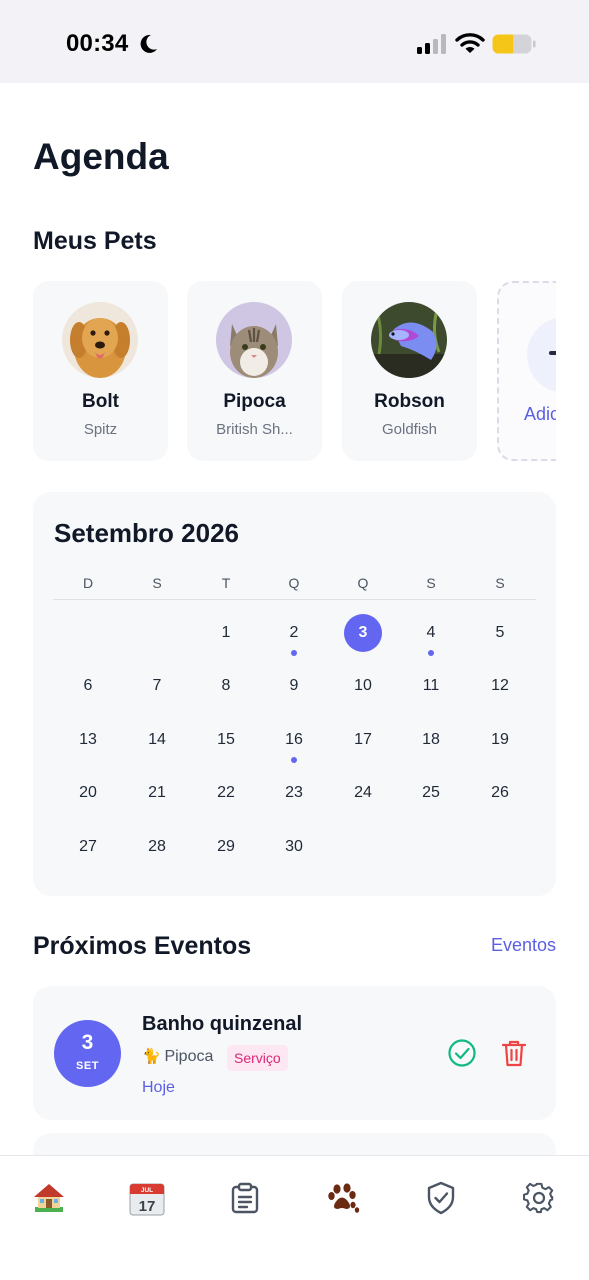  Describe the element at coordinates (294, 633) in the screenshot. I see `calendar-day: 2` at that location.